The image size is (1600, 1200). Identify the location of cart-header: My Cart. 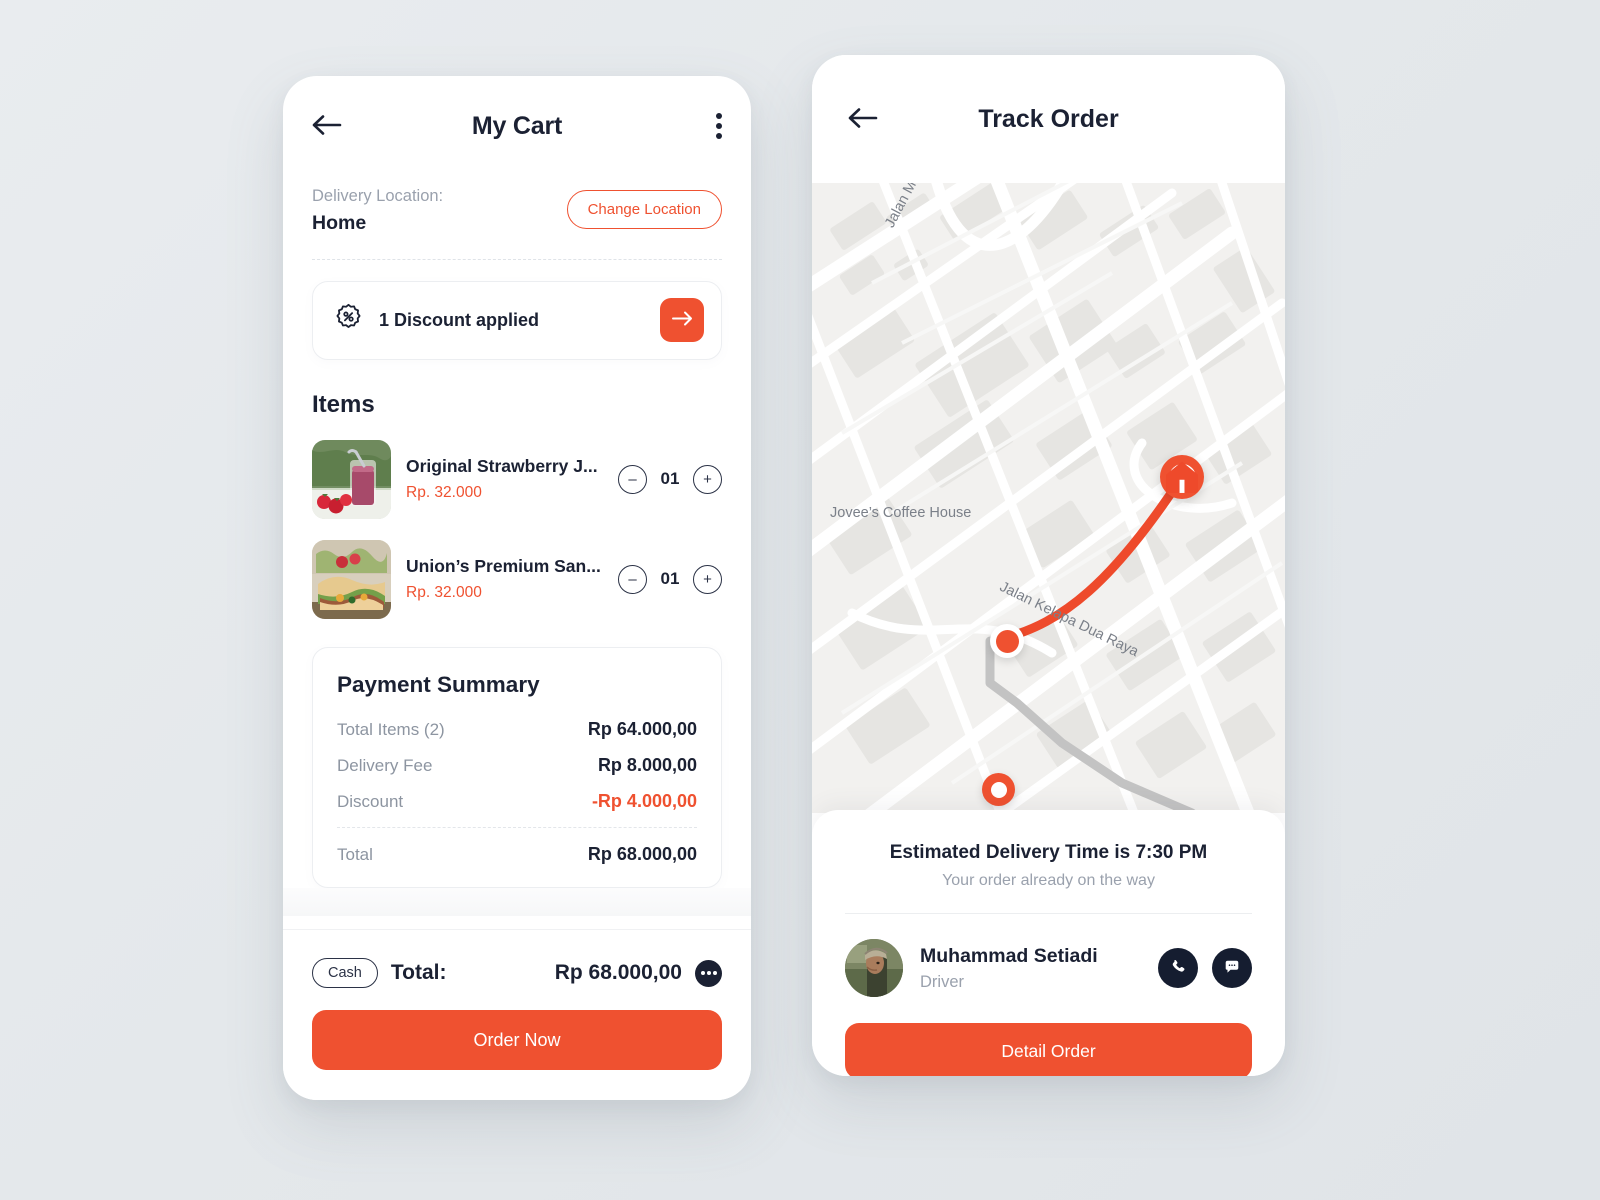
(517, 126).